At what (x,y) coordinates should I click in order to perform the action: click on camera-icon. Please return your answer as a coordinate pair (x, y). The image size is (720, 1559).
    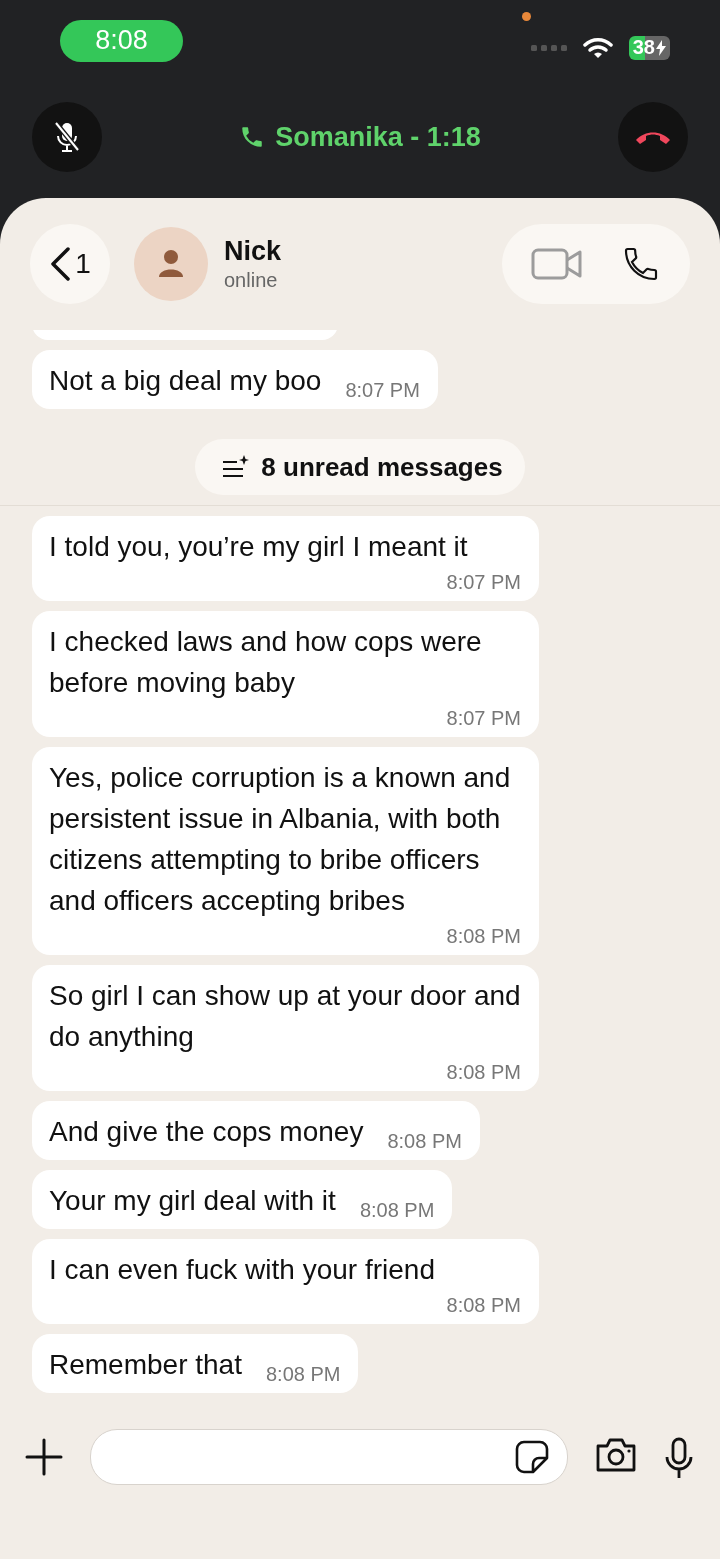
    Looking at the image, I should click on (616, 1455).